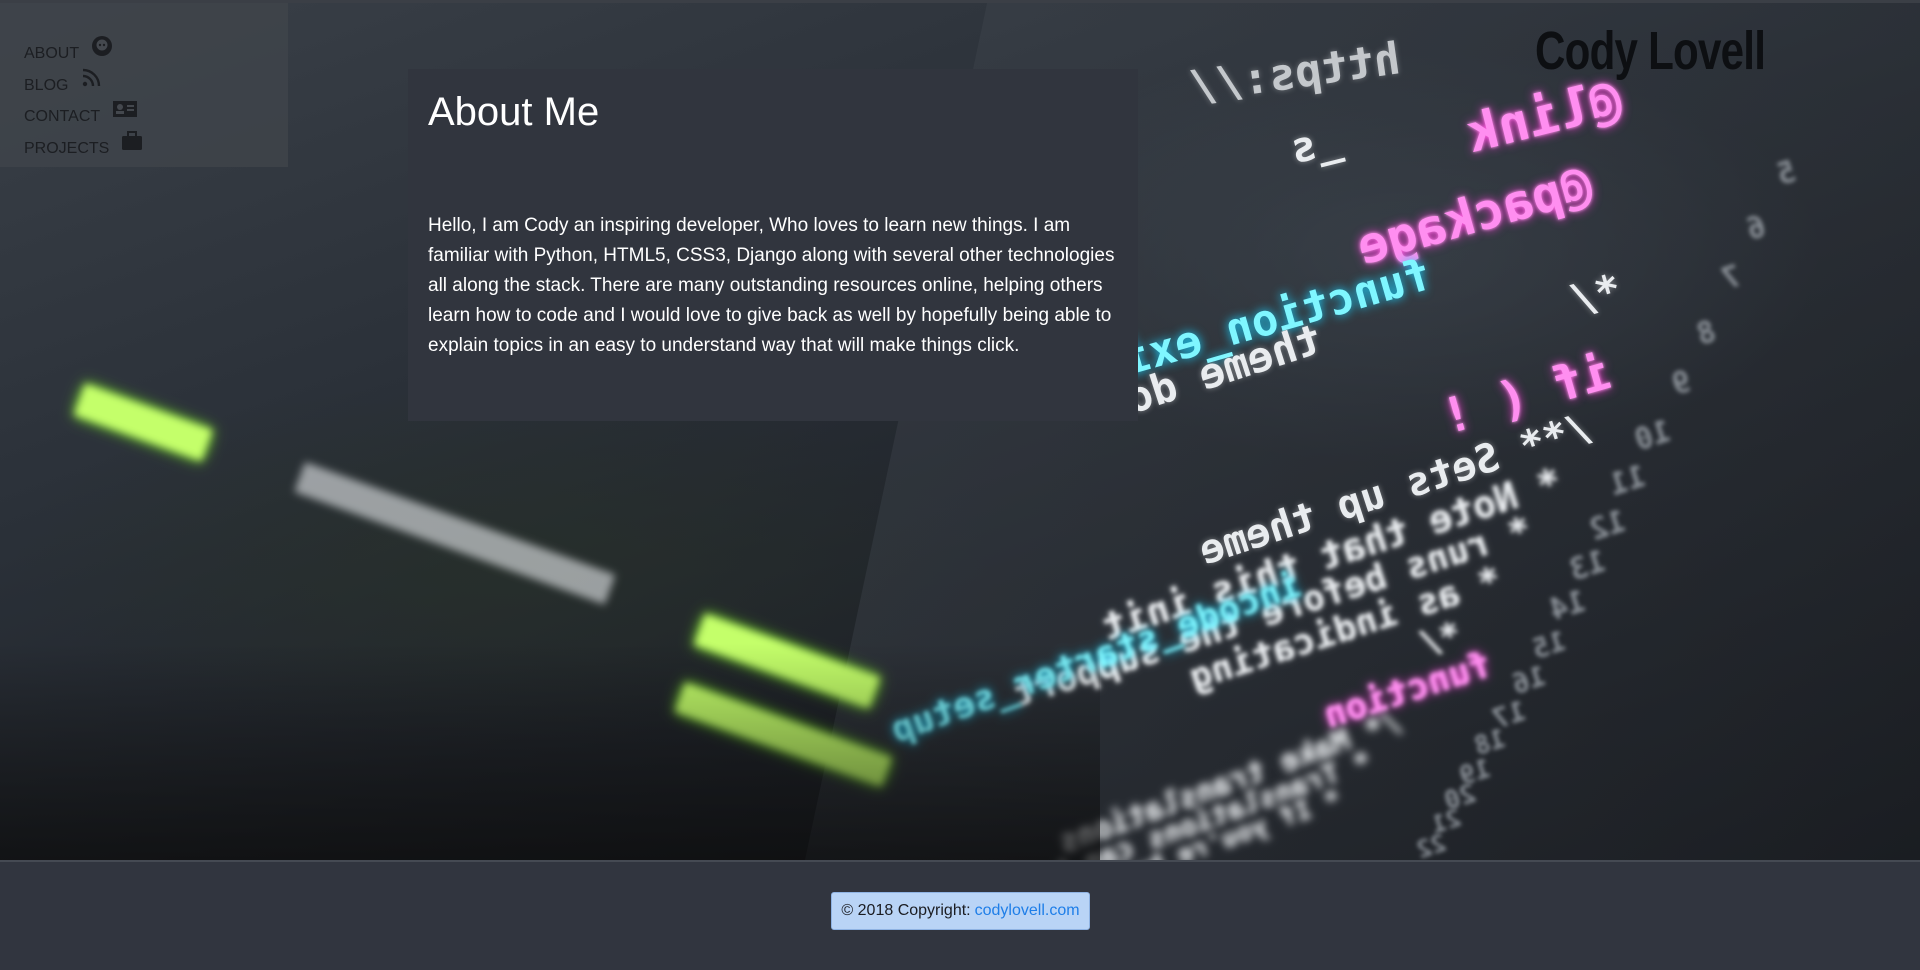 The width and height of the screenshot is (1920, 970). Describe the element at coordinates (454, 534) in the screenshot. I see `bg-code-line: █████████████████████` at that location.